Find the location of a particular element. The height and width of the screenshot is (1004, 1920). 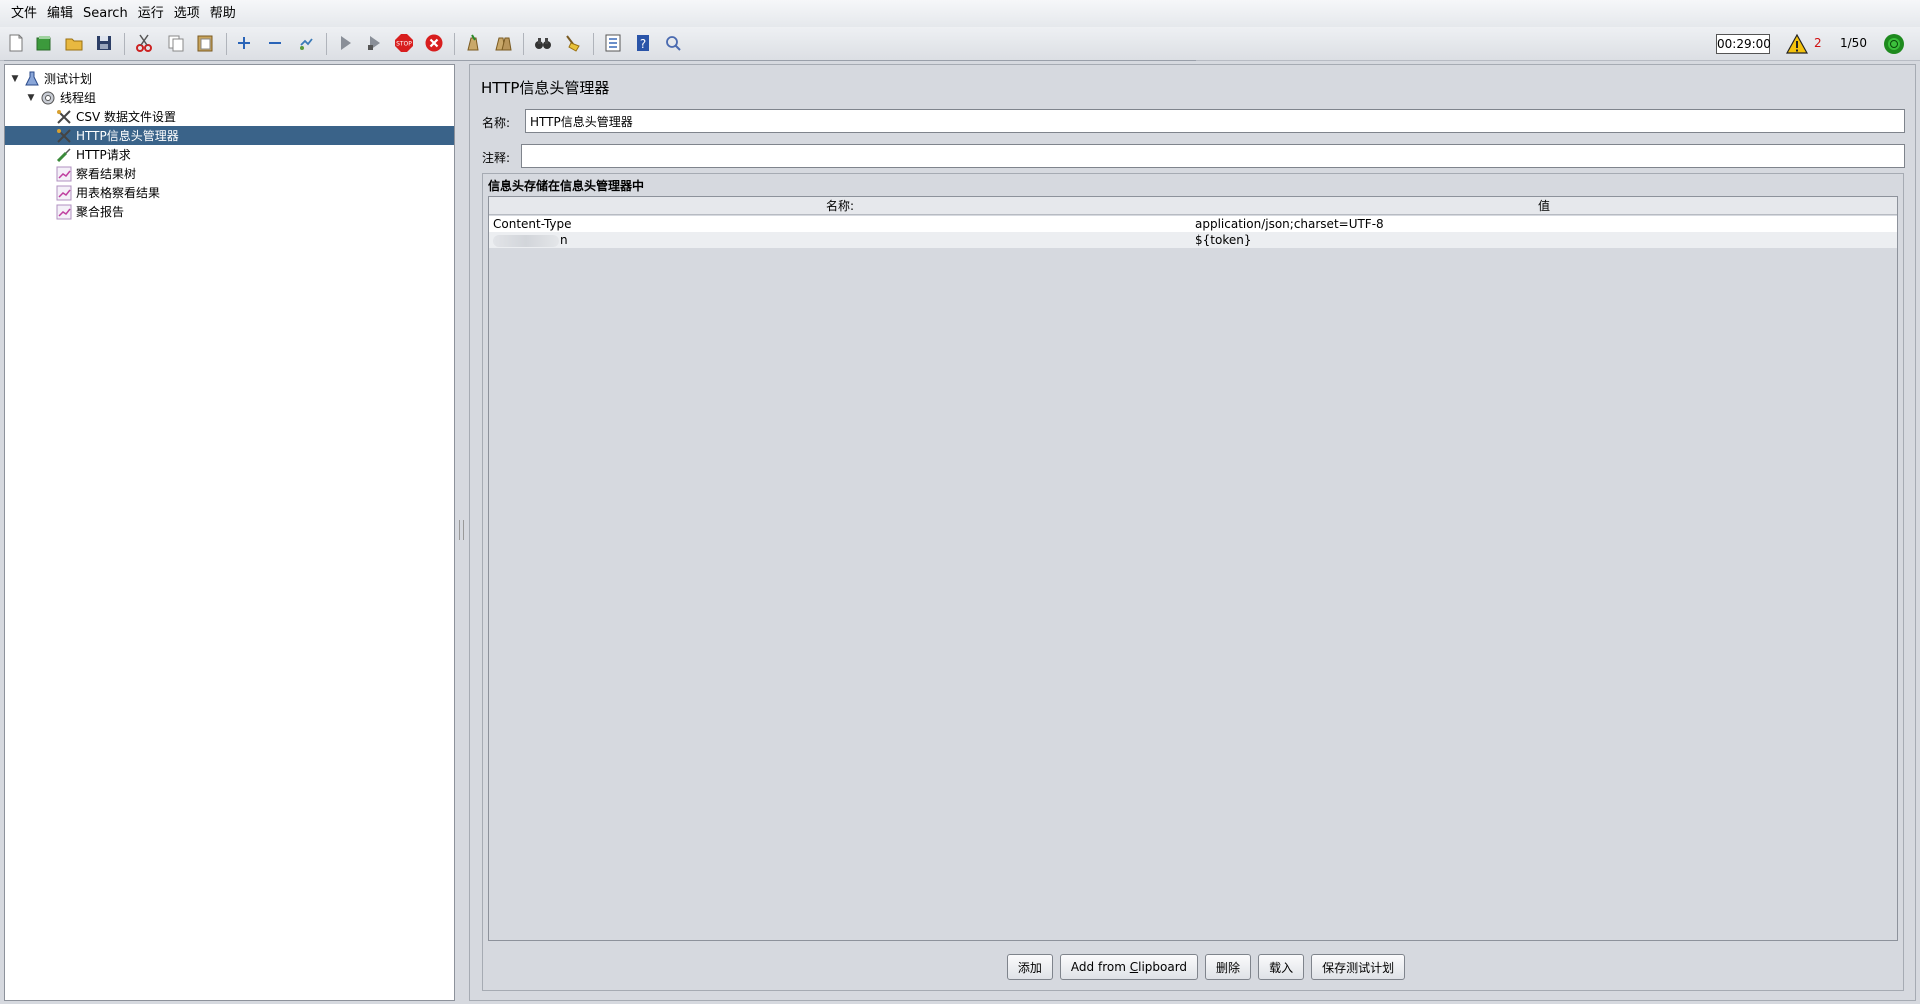

header-name-cell: Content-Type is located at coordinates (840, 224).